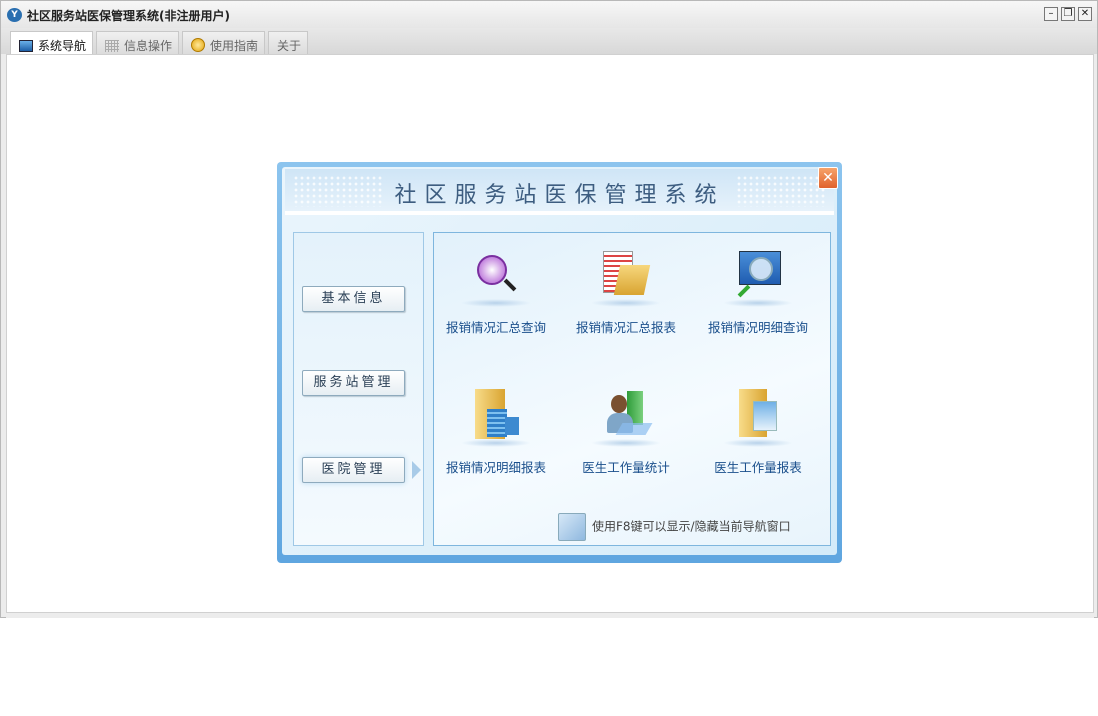 The image size is (1098, 716). Describe the element at coordinates (496, 276) in the screenshot. I see `search-people-icon` at that location.